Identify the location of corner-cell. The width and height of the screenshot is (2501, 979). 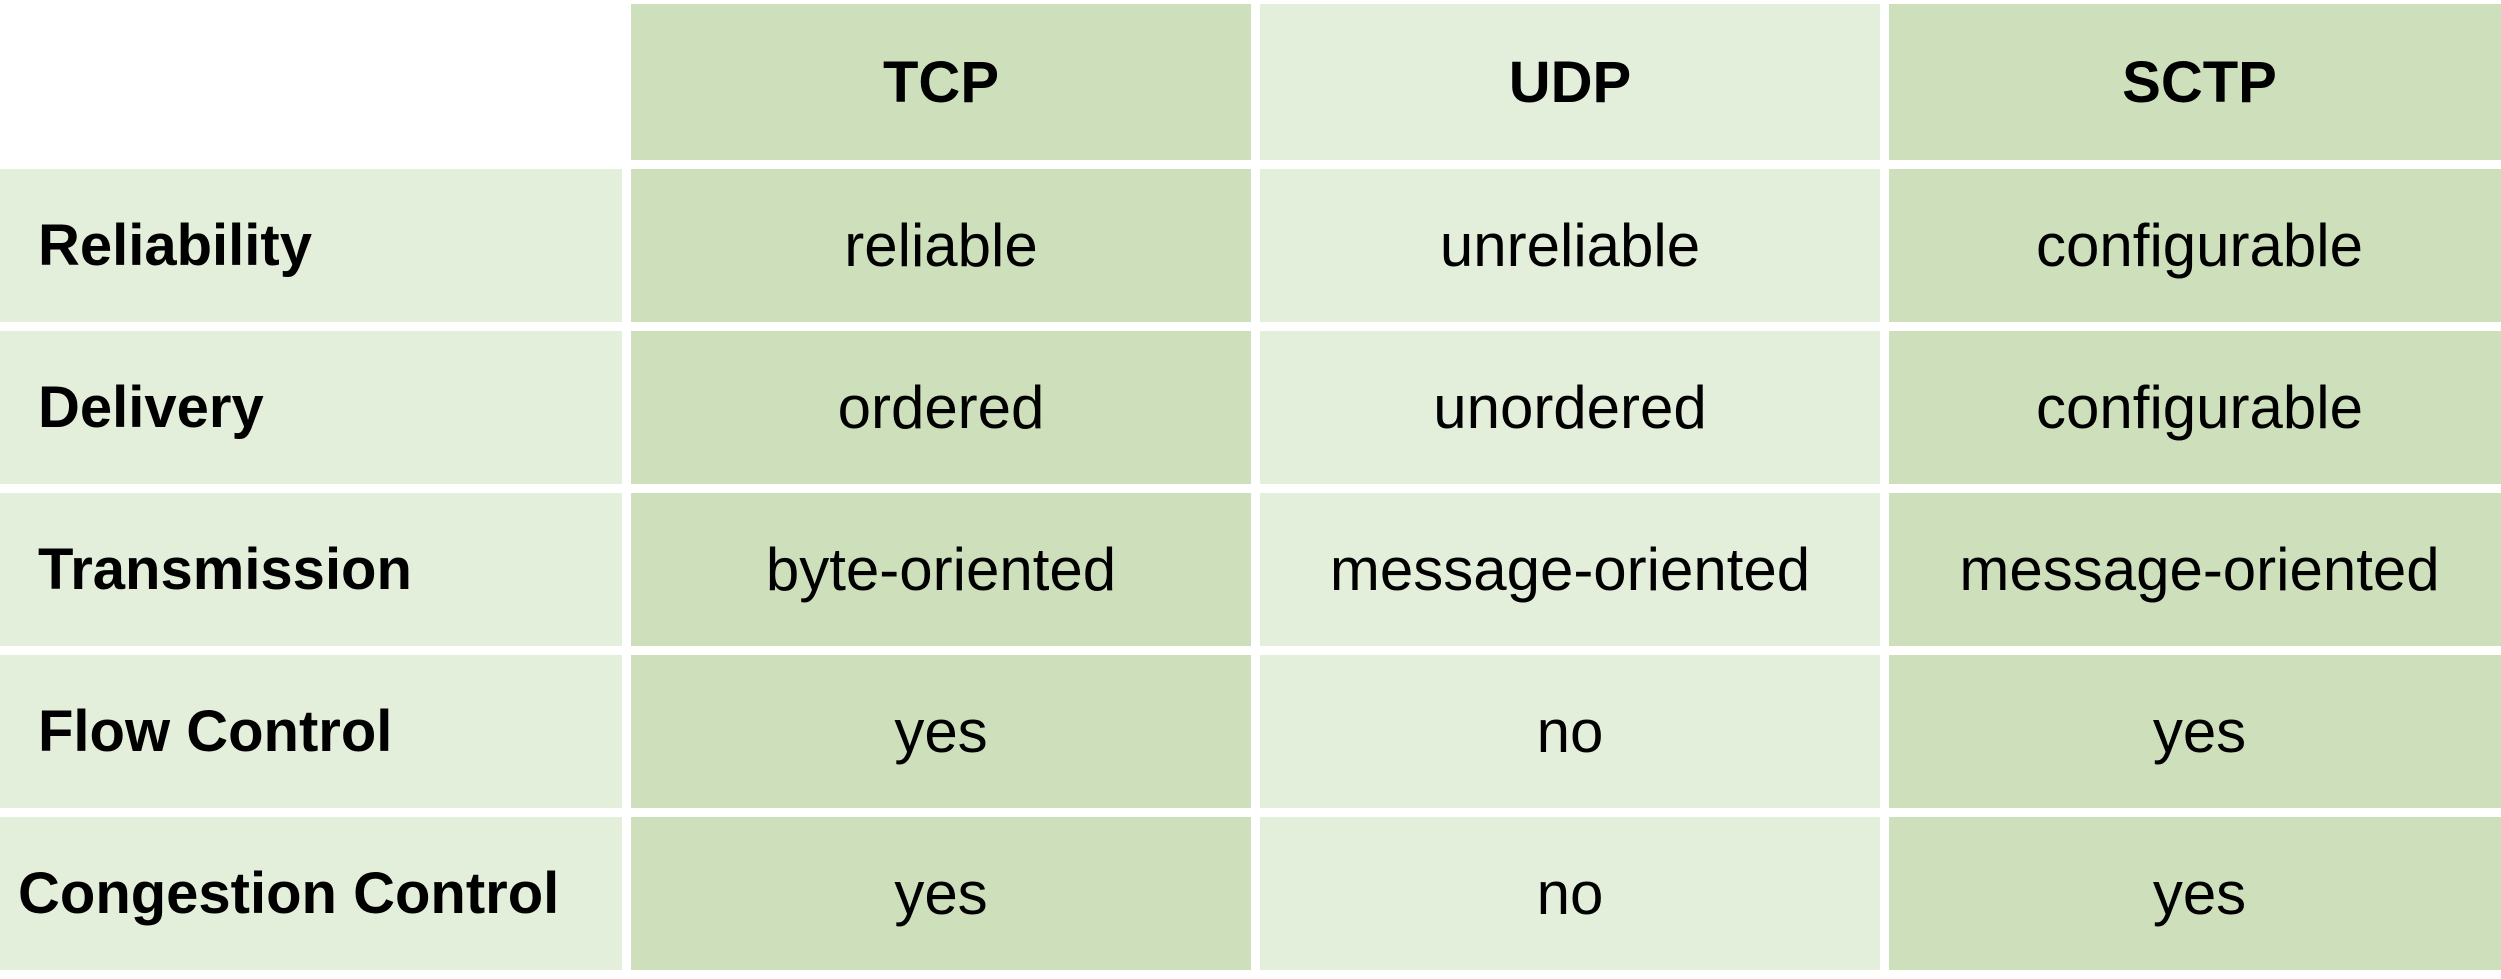
(311, 82).